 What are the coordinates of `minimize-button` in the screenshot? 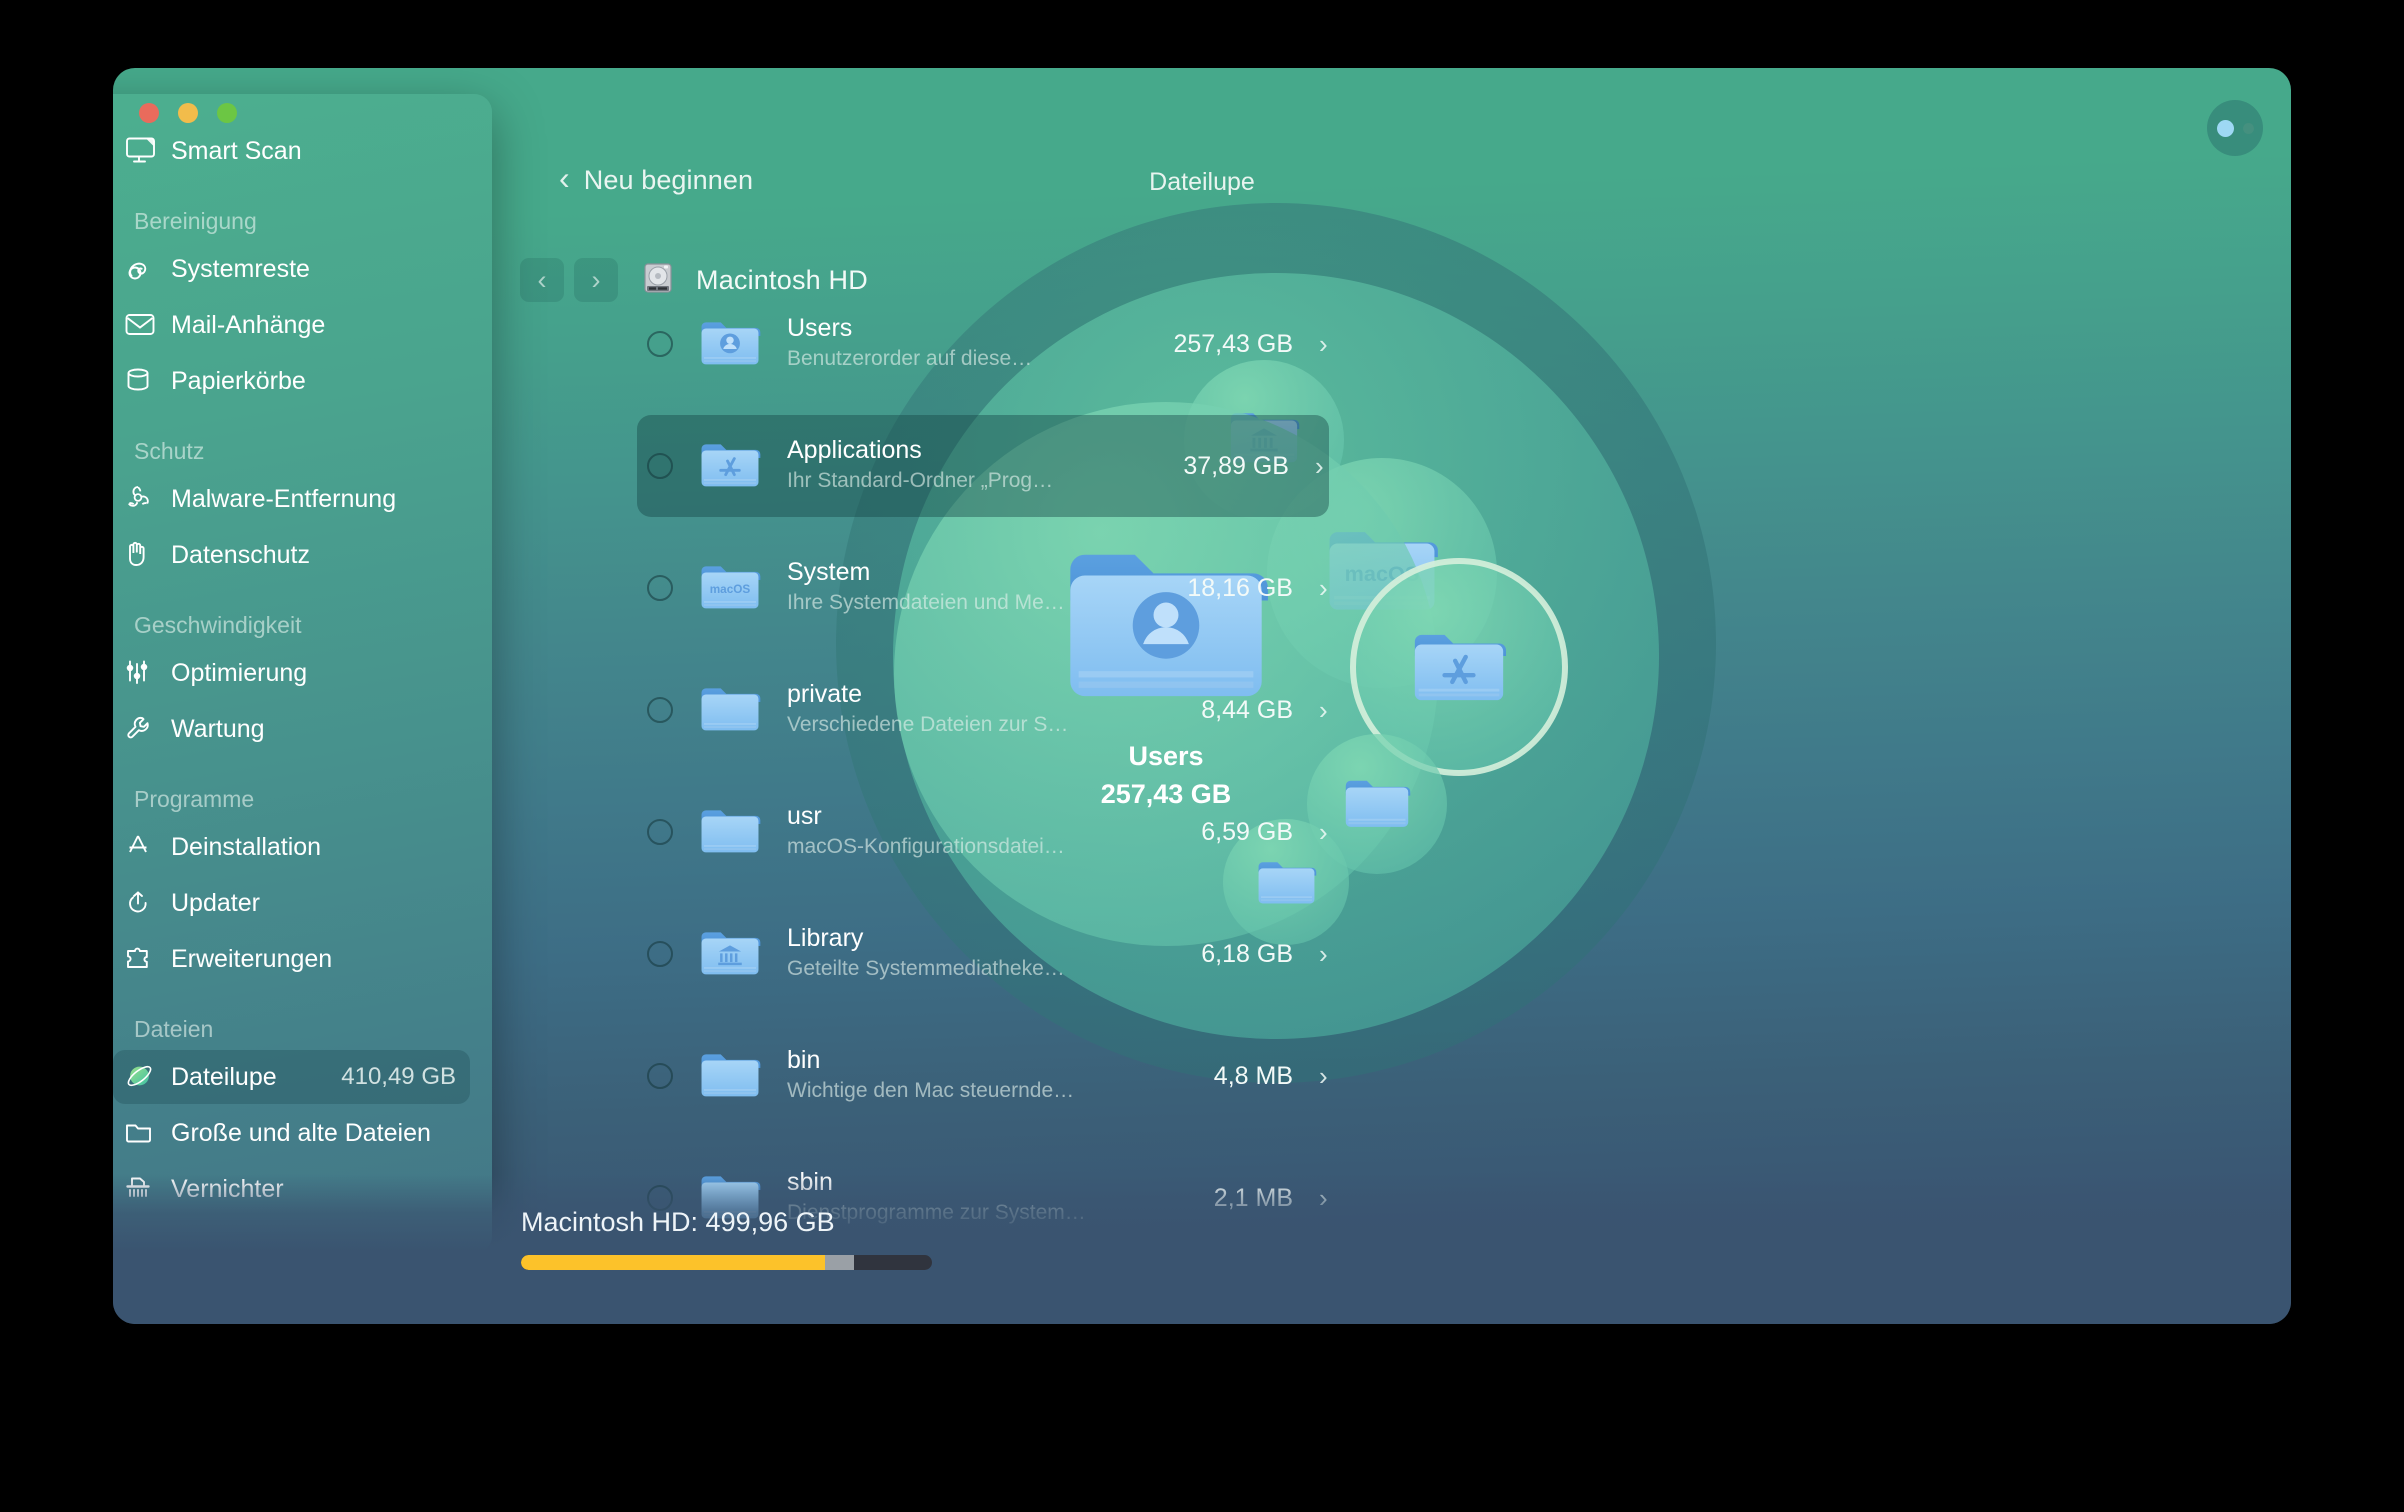 It's located at (188, 113).